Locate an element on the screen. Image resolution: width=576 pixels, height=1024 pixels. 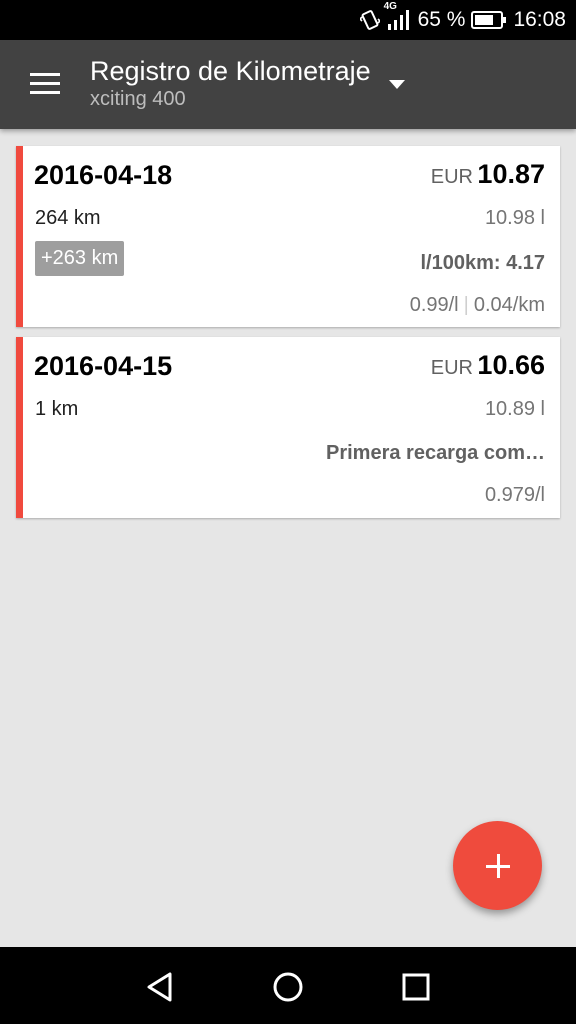
status-icons: 4G 65 % 16:08 is located at coordinates (462, 20).